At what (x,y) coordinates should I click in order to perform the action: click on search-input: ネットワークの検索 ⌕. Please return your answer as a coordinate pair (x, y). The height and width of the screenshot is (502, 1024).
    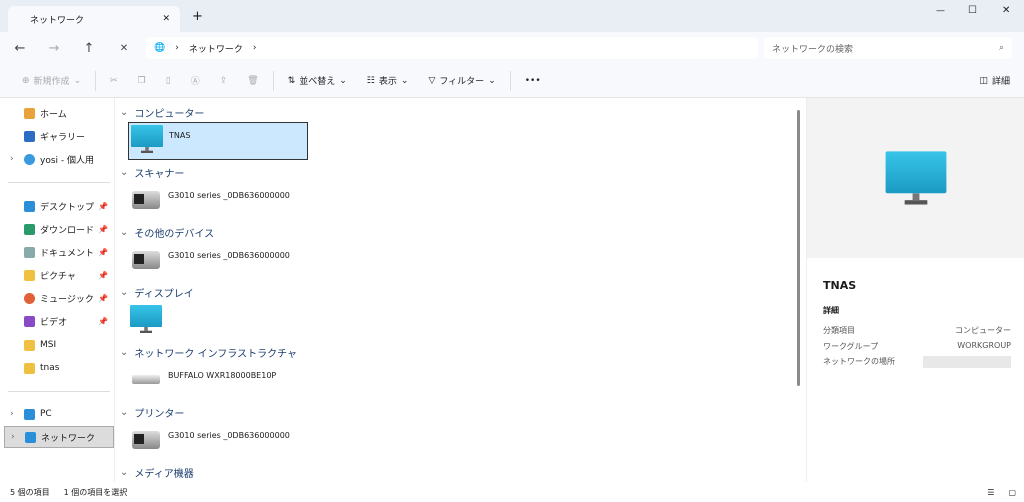
    Looking at the image, I should click on (888, 48).